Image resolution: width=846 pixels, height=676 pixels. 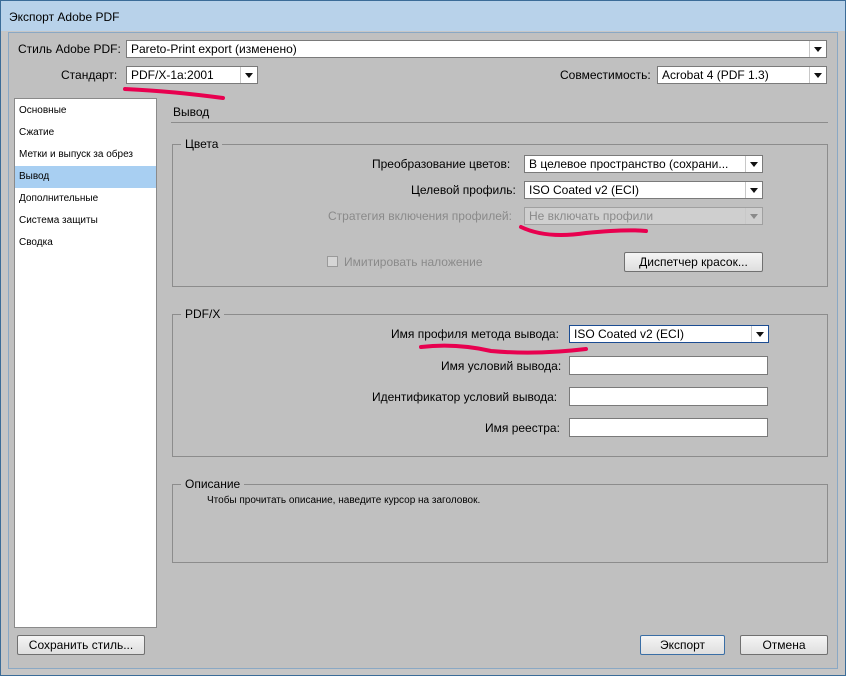 I want to click on inclusion-label: Стратегия включения профилей:, so click(x=420, y=216).